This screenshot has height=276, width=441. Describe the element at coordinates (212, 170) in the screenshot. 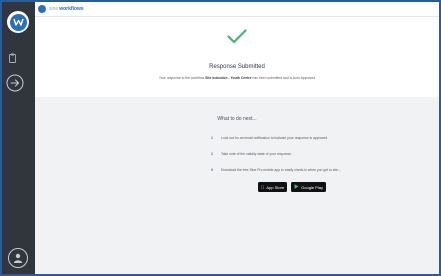

I see `step-number: 3` at that location.